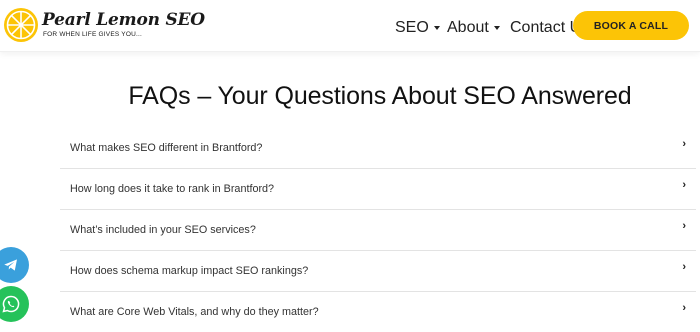 This screenshot has width=700, height=332. I want to click on faq-question: What’s included in your SEO services?, so click(163, 230).